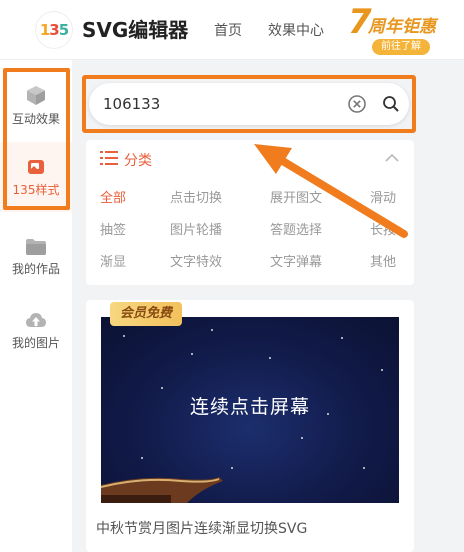  Describe the element at coordinates (201, 528) in the screenshot. I see `template-title: 中秋节赏月图片连续渐显切换SVG` at that location.